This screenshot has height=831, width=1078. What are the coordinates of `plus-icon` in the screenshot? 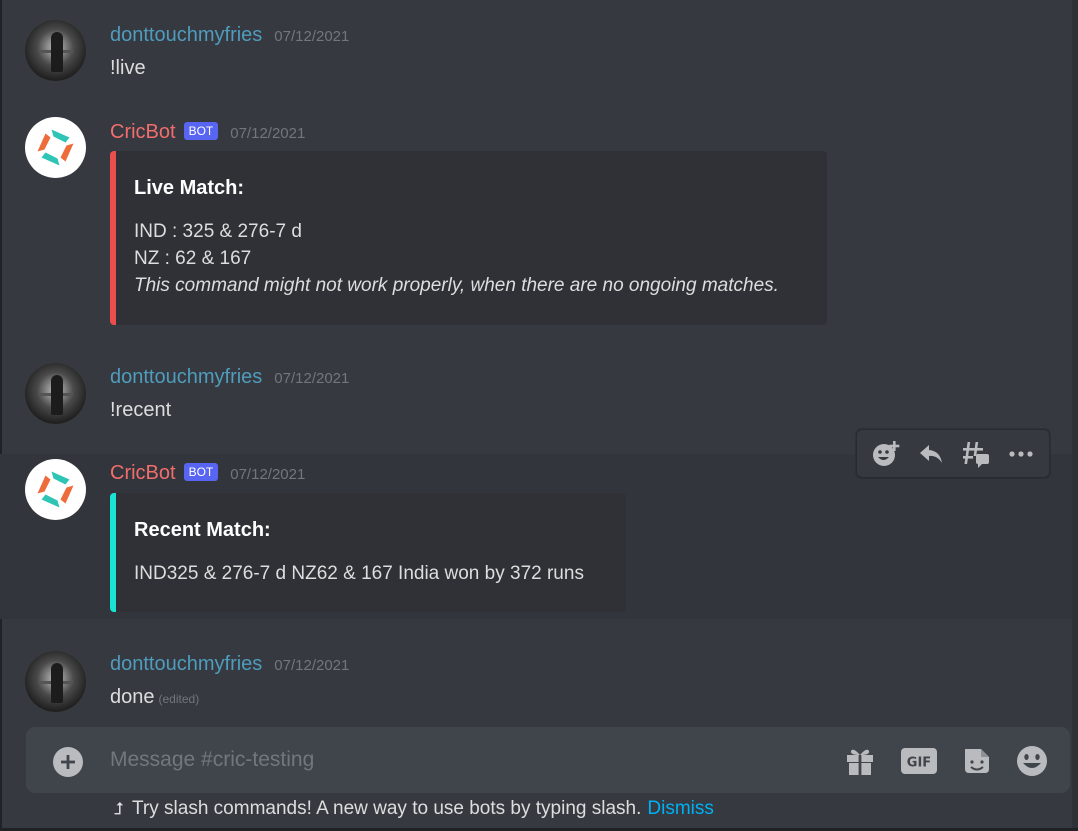 It's located at (68, 762).